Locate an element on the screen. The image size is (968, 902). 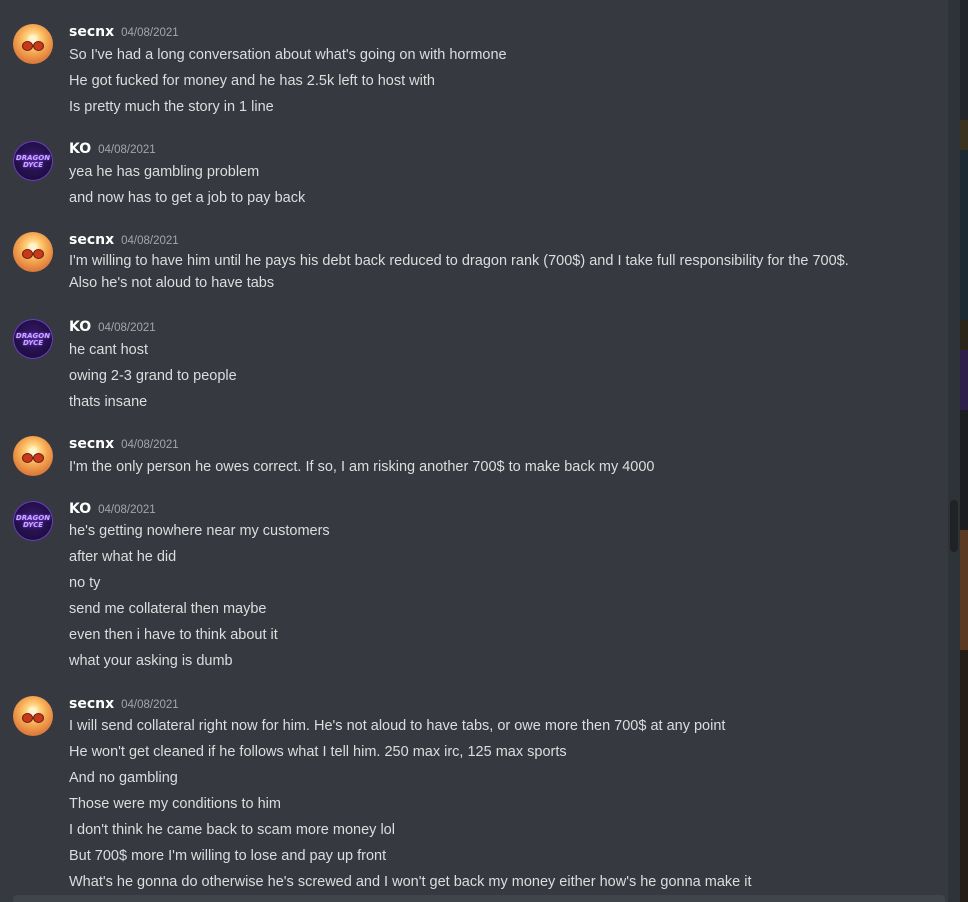
message-line: thats insane is located at coordinates (108, 402).